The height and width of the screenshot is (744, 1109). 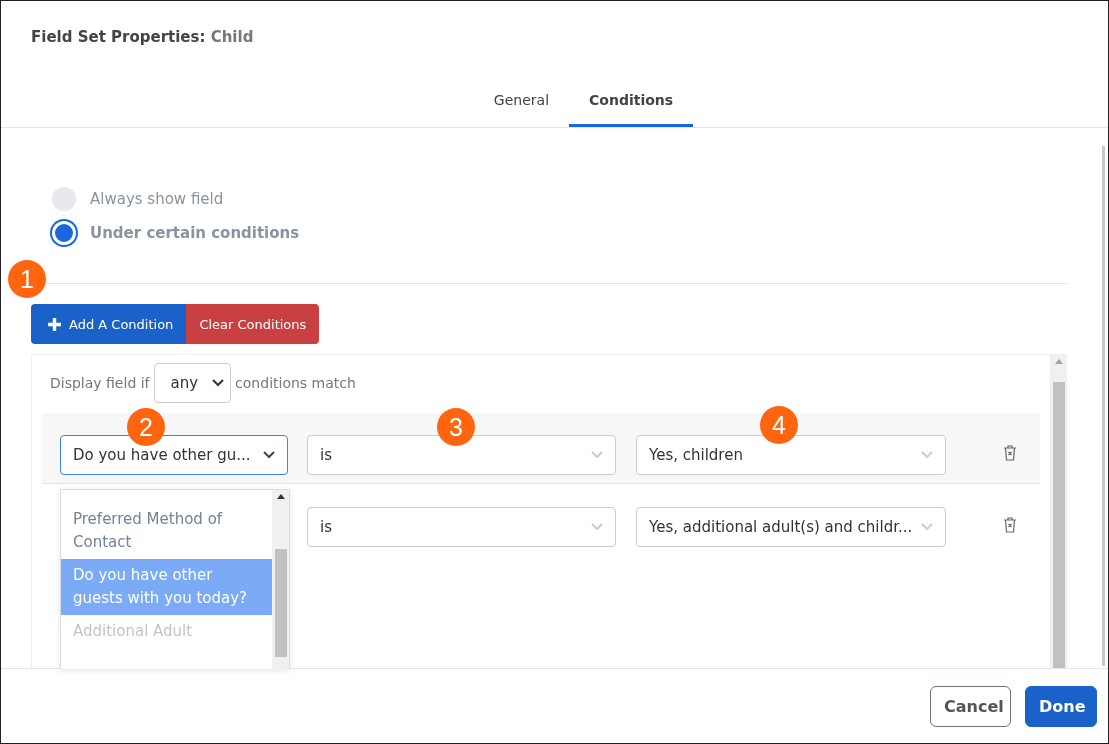 What do you see at coordinates (521, 102) in the screenshot?
I see `tab: General` at bounding box center [521, 102].